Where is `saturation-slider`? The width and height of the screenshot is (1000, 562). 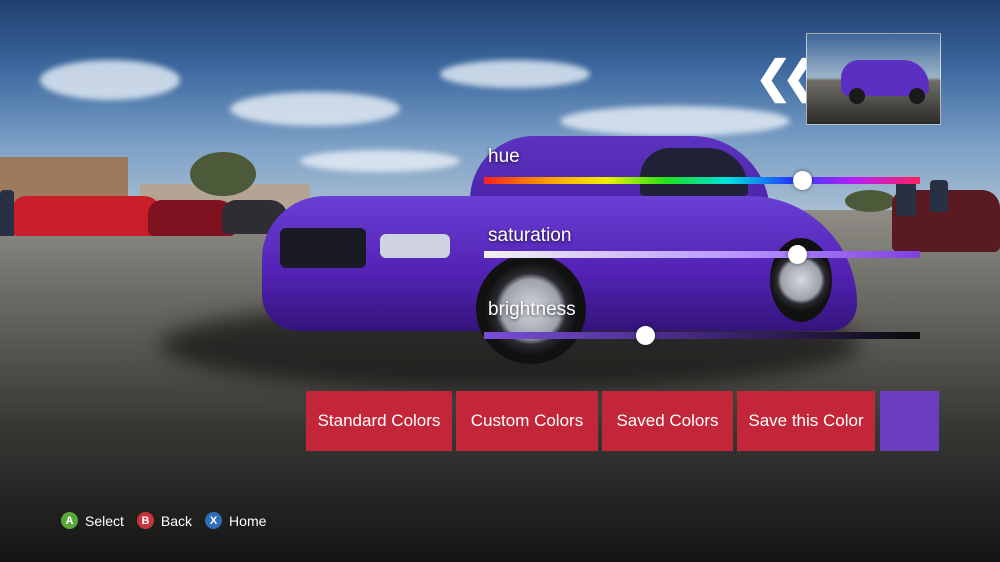
saturation-slider is located at coordinates (702, 254).